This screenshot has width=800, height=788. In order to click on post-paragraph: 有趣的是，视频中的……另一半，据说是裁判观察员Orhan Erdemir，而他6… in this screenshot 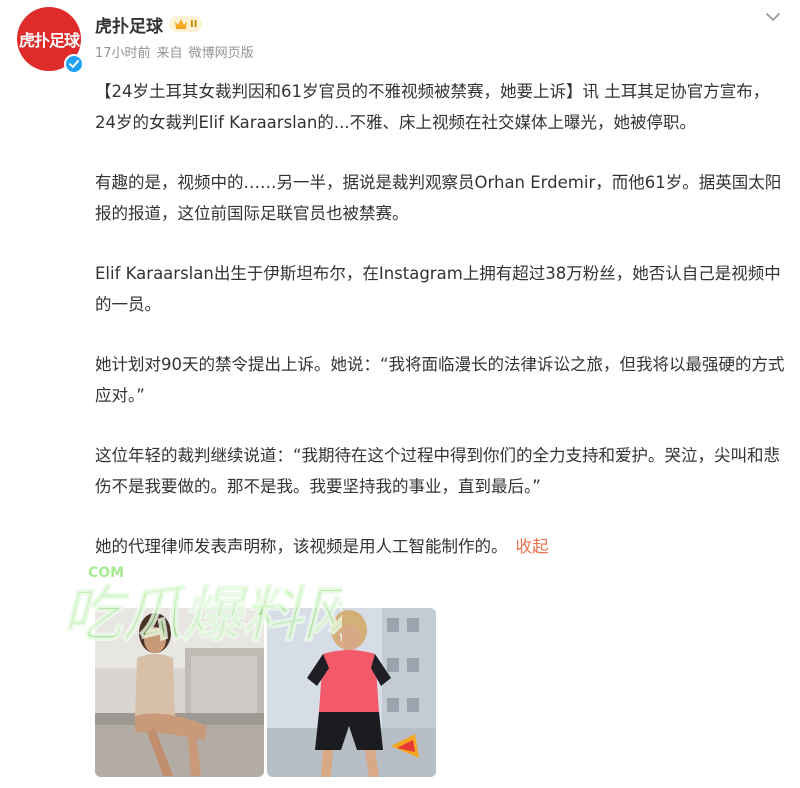, I will do `click(438, 198)`.